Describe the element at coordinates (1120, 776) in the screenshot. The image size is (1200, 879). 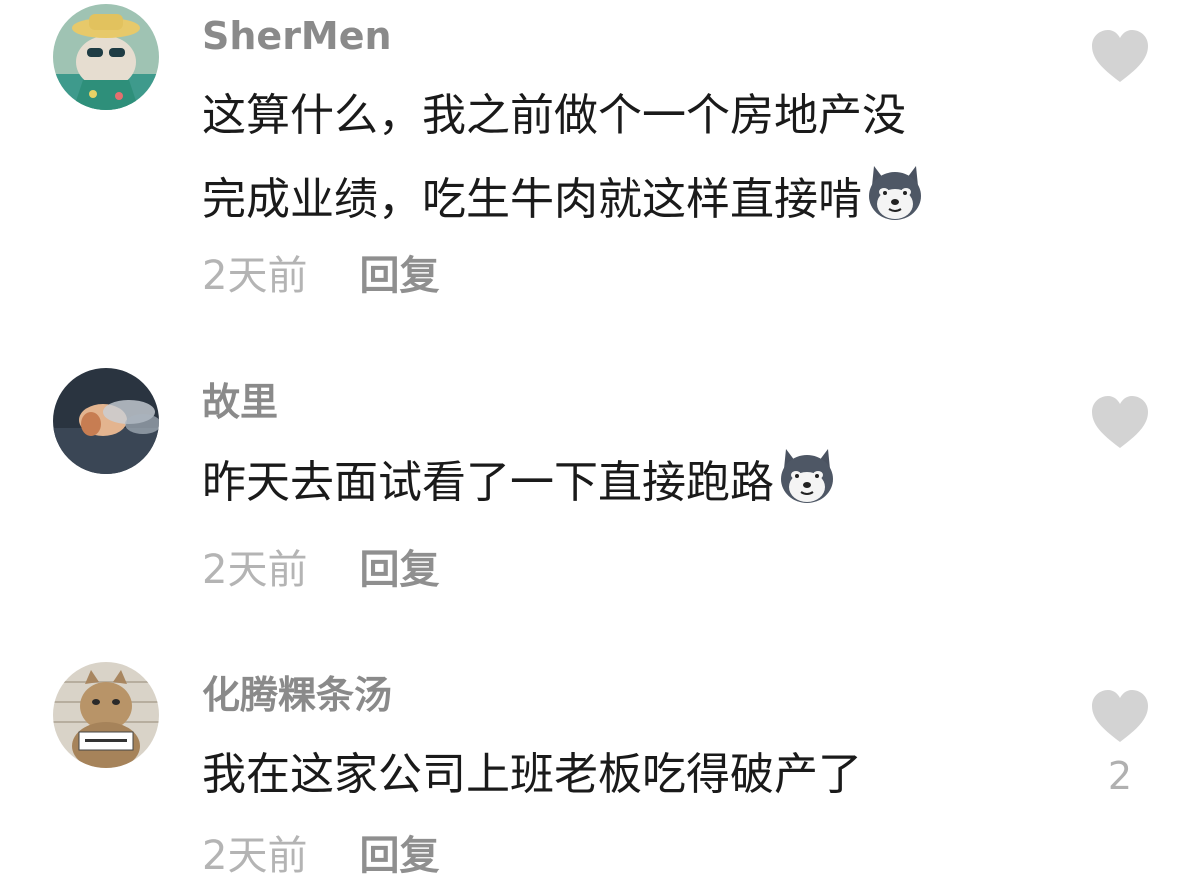
I see `like-count: 2` at that location.